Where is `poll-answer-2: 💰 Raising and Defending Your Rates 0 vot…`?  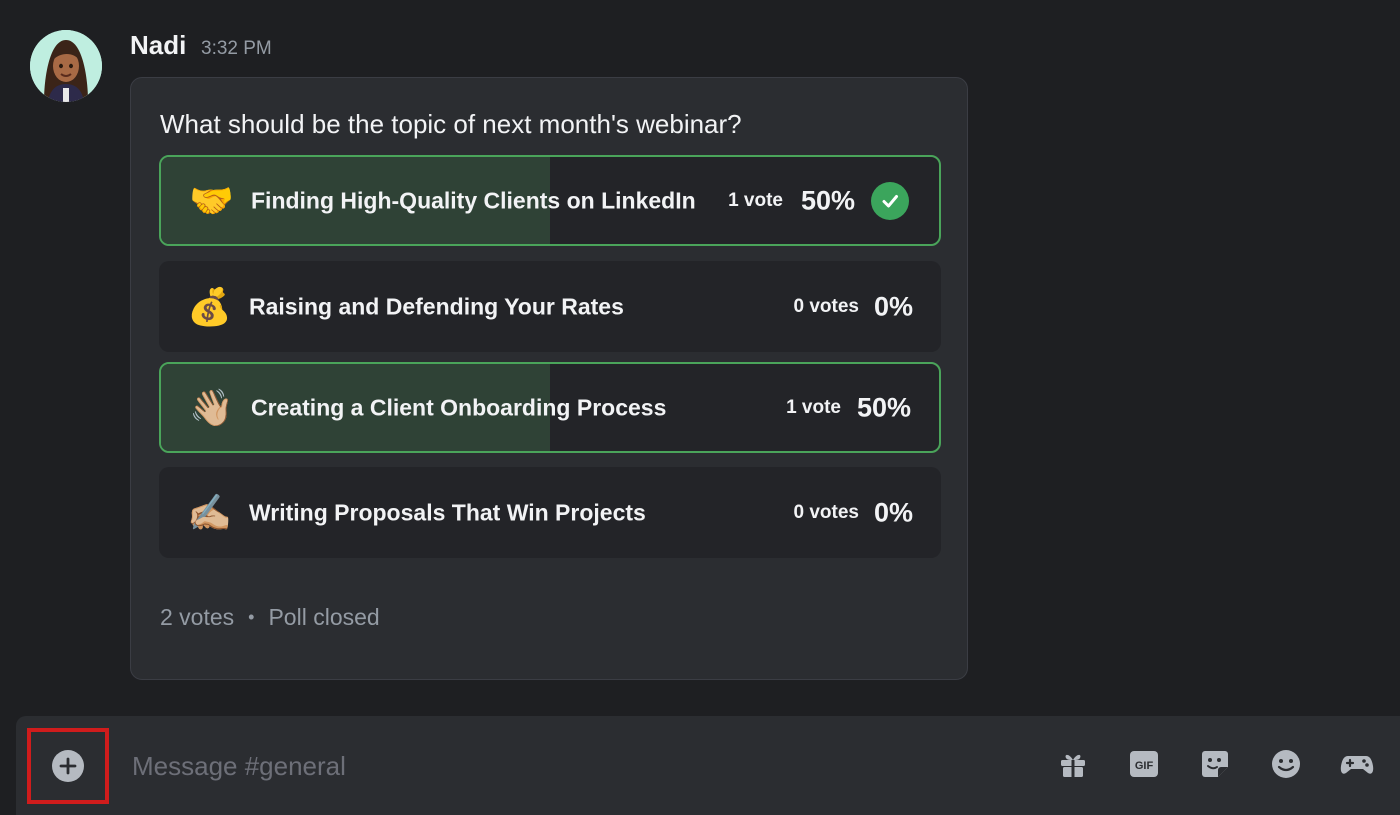 poll-answer-2: 💰 Raising and Defending Your Rates 0 vot… is located at coordinates (550, 306).